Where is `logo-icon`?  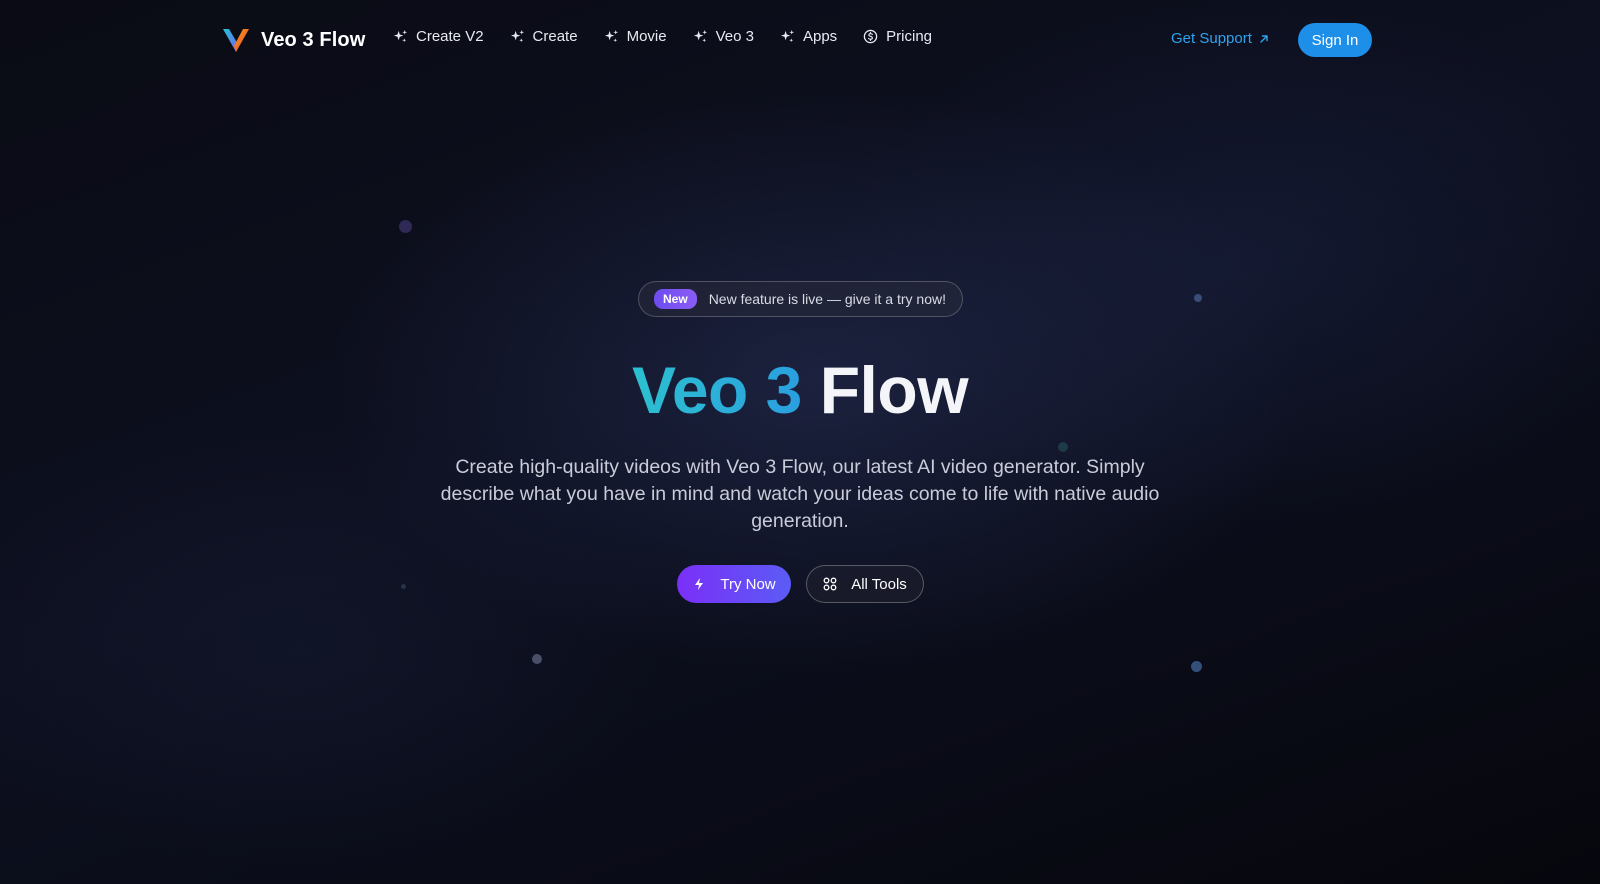 logo-icon is located at coordinates (236, 40).